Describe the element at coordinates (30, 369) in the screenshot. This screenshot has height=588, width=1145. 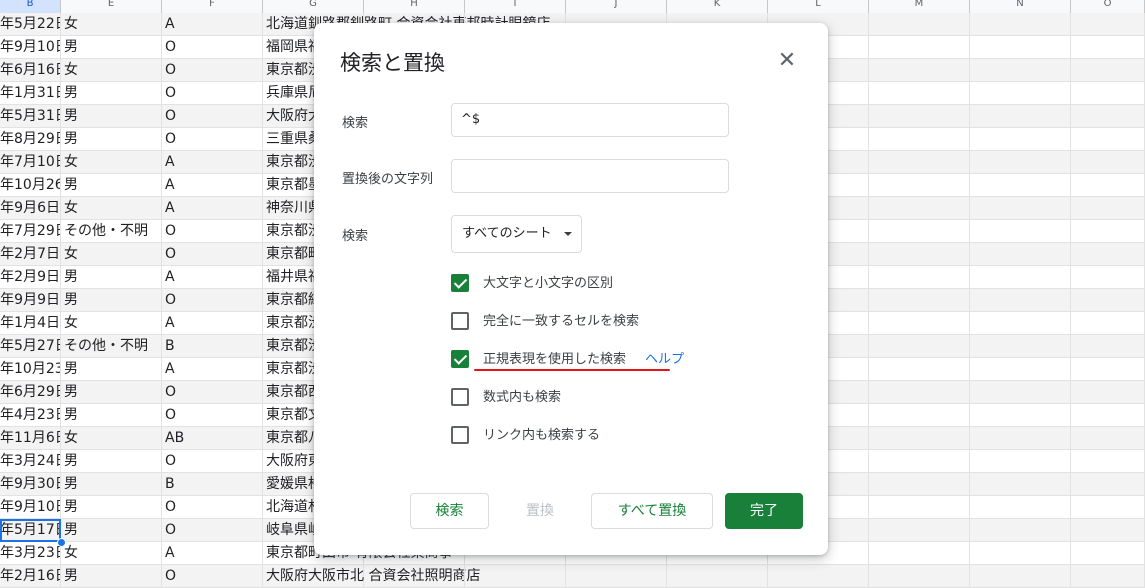
I see `date-cell: 年10月23` at that location.